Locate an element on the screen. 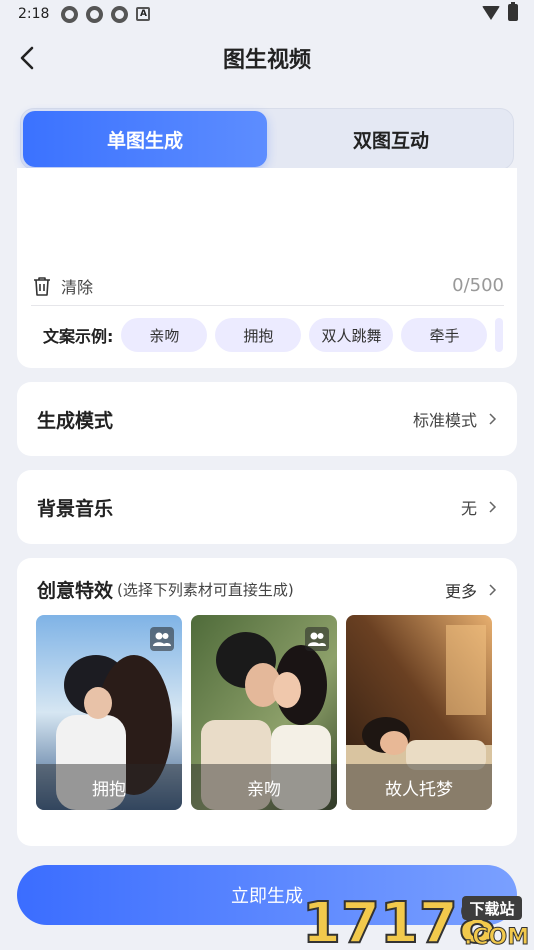  examples-row: 文案示例: 亲吻 拥抱 双人跳舞 牵手 is located at coordinates (280, 335).